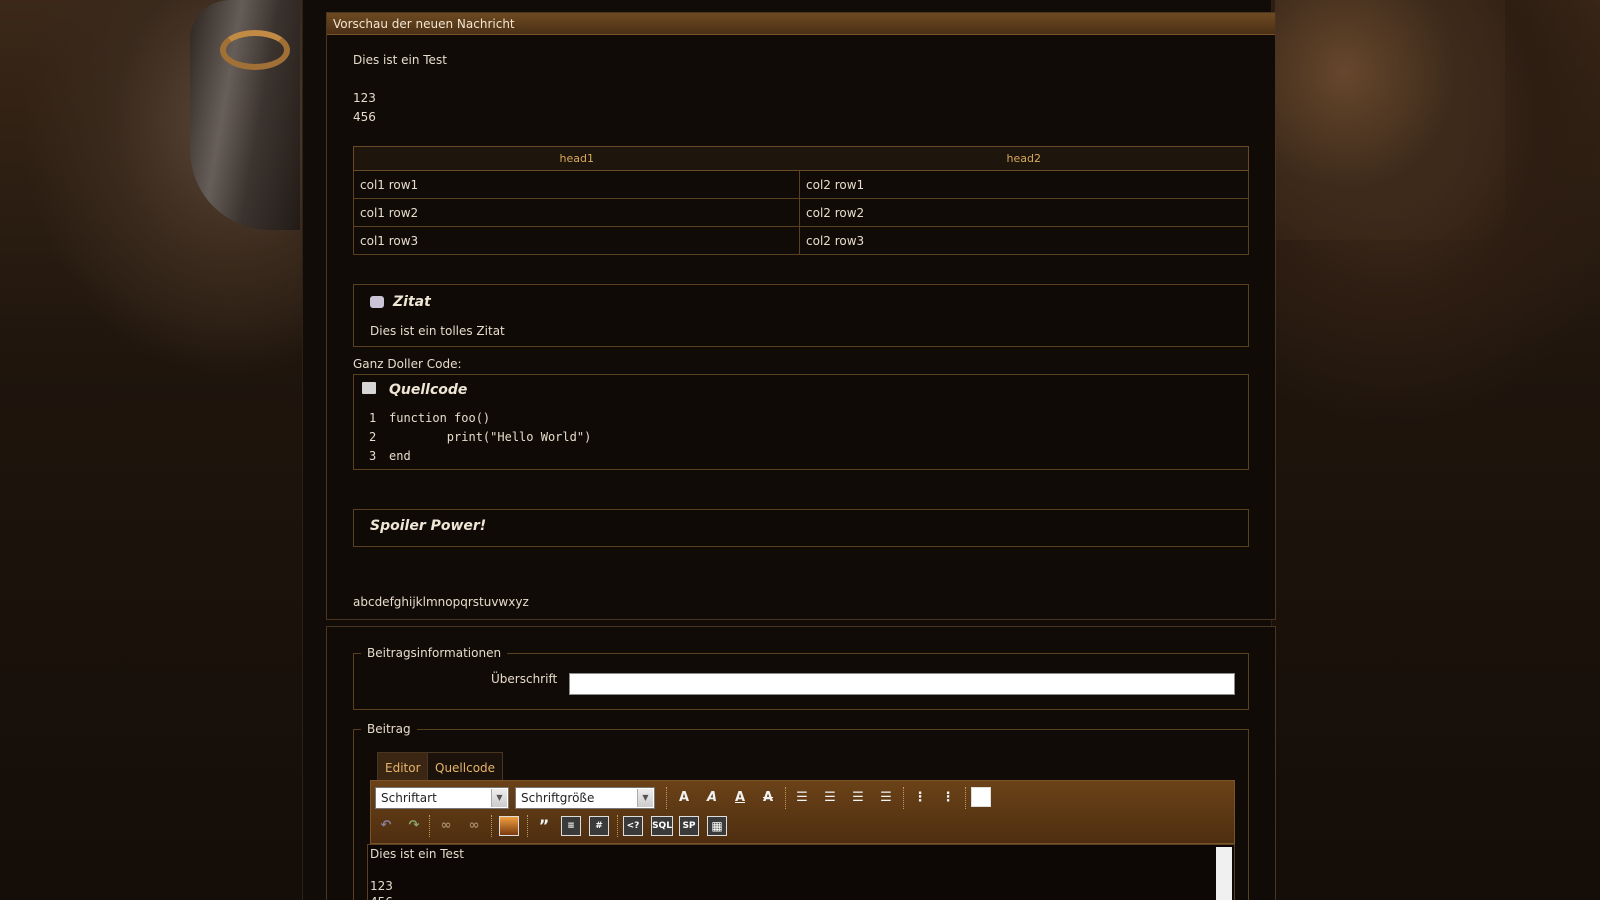 The height and width of the screenshot is (900, 1600). Describe the element at coordinates (428, 390) in the screenshot. I see `code-title: Quellcode` at that location.